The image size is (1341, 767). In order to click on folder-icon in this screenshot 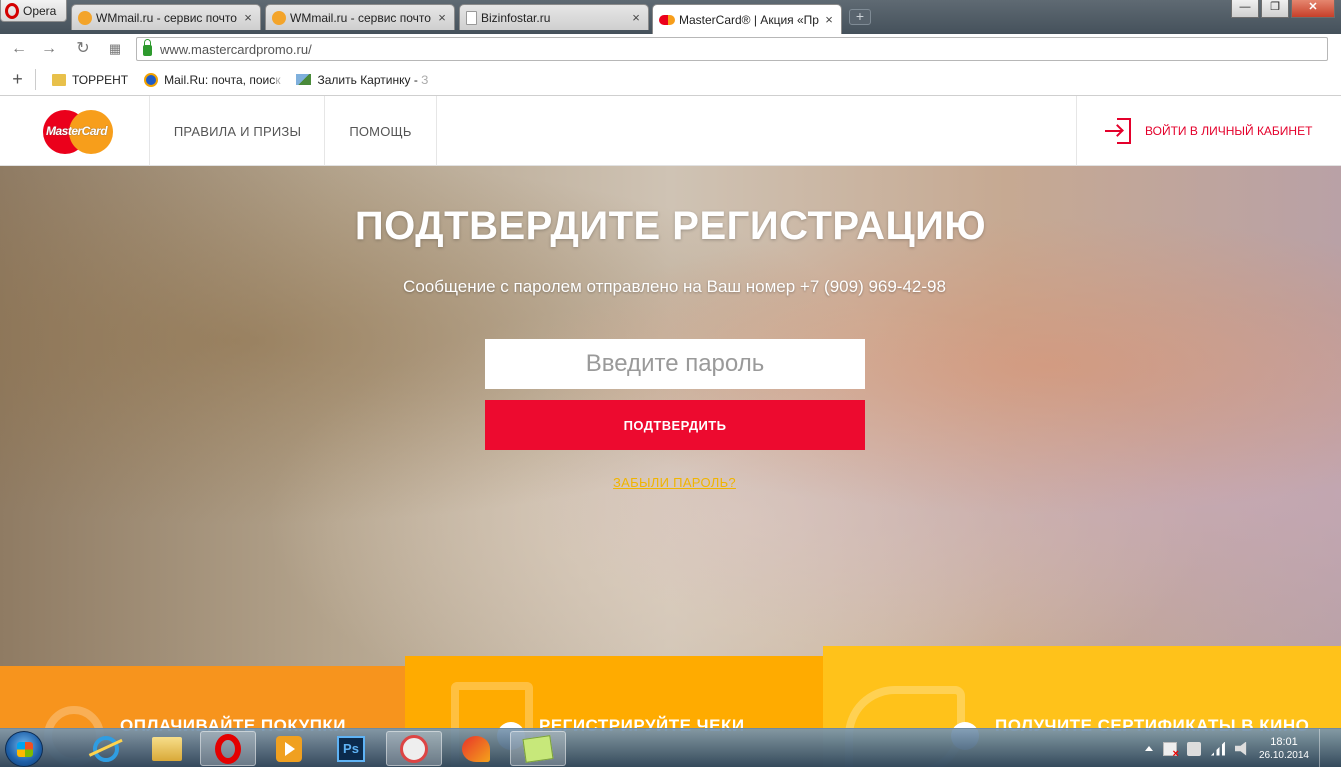, I will do `click(59, 79)`.